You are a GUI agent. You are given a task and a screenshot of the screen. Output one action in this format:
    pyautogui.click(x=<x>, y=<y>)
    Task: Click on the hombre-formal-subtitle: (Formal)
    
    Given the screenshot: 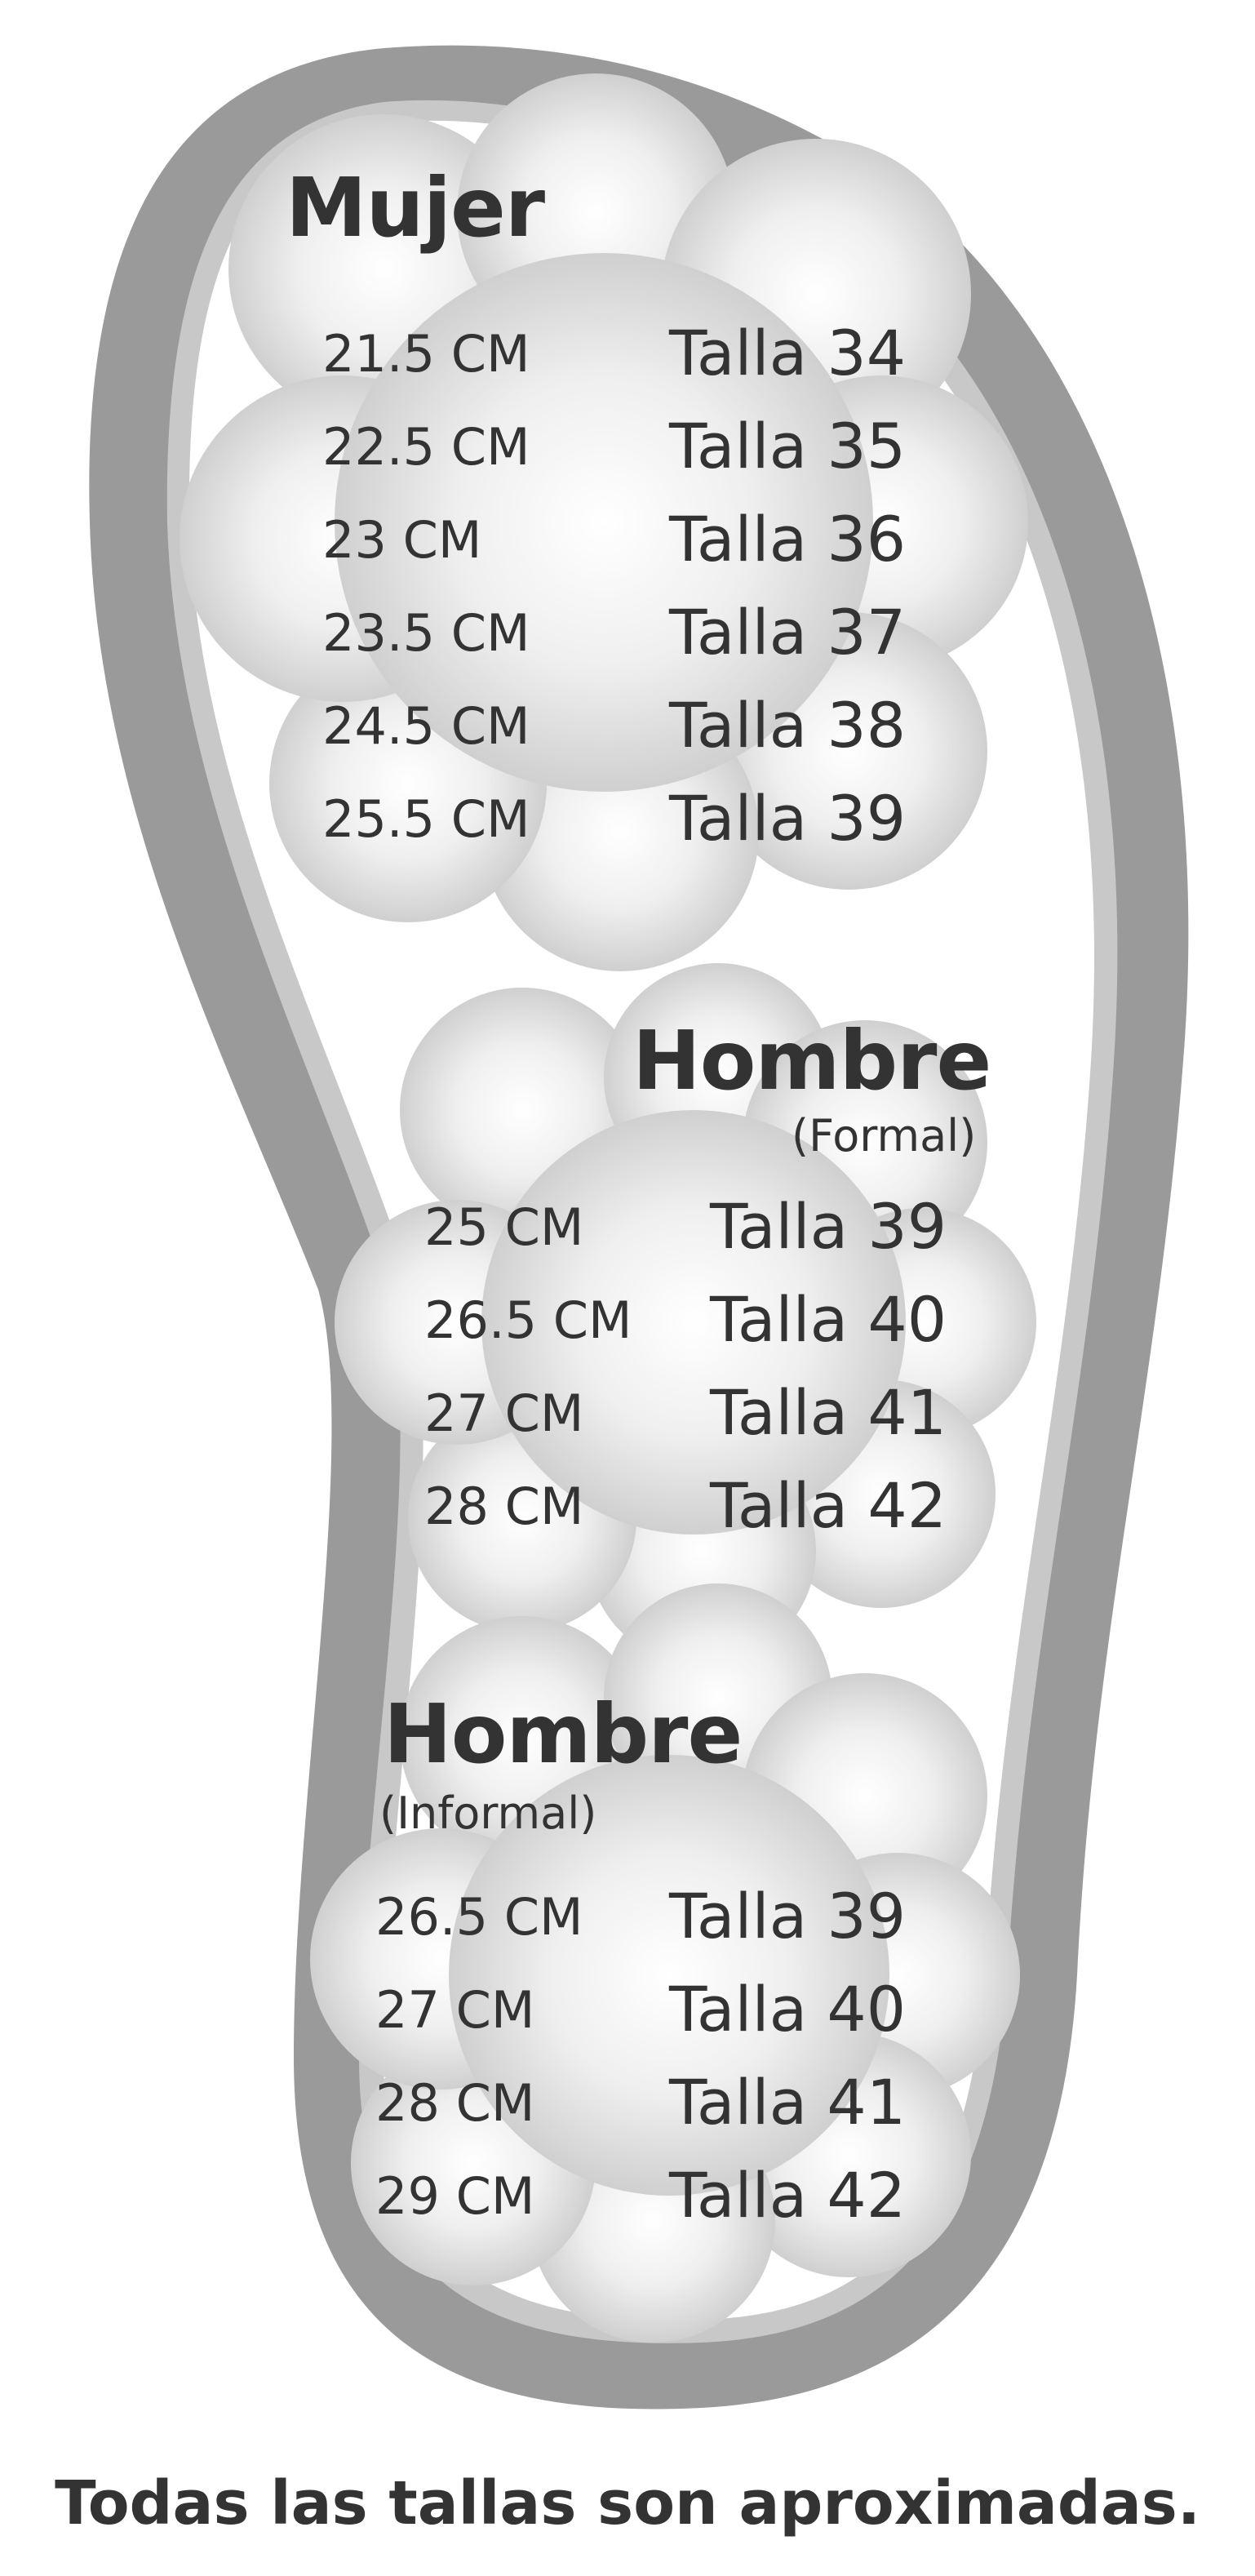 What is the action you would take?
    pyautogui.click(x=884, y=1135)
    